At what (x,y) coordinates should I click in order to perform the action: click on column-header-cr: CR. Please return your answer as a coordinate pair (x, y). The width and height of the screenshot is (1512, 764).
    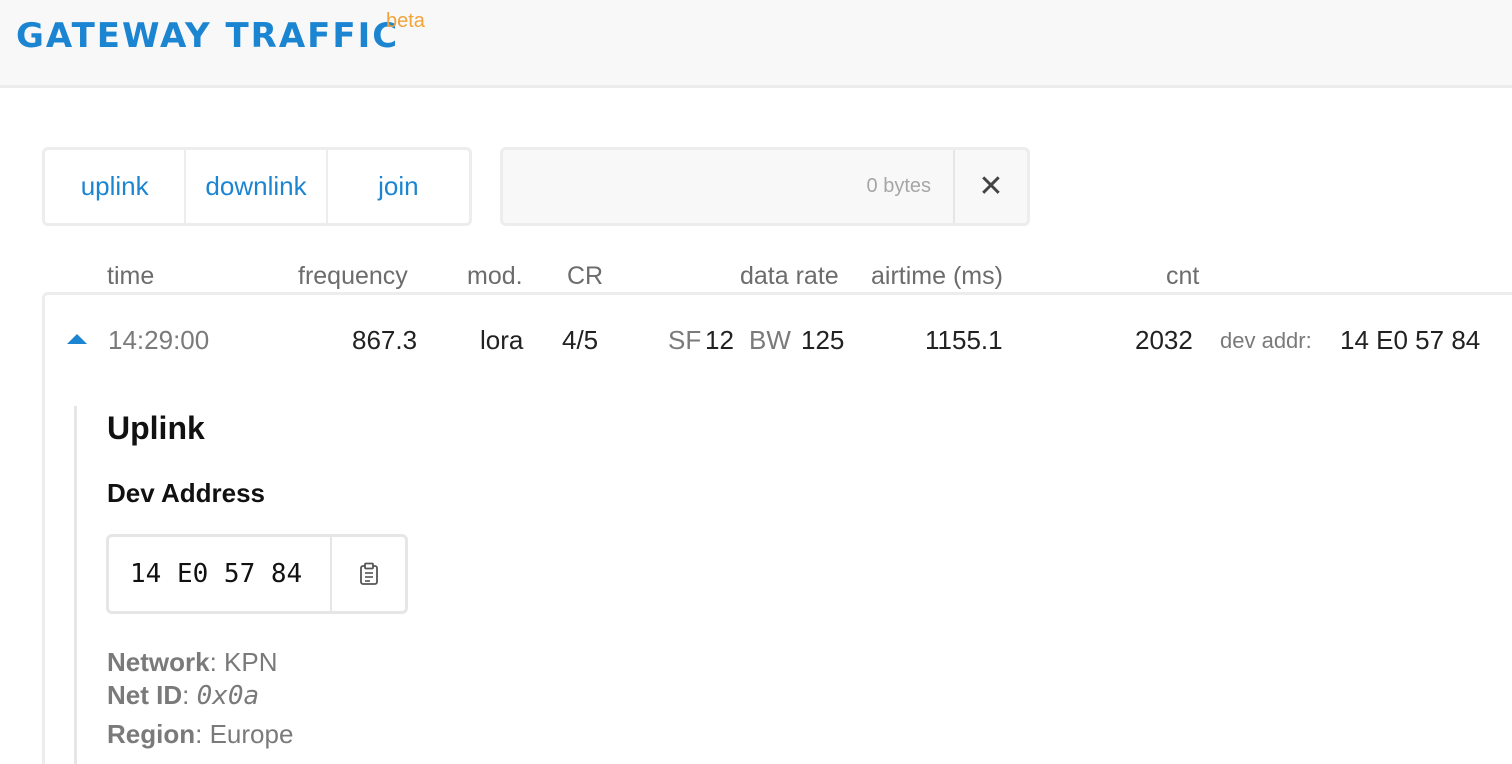
    Looking at the image, I should click on (585, 276).